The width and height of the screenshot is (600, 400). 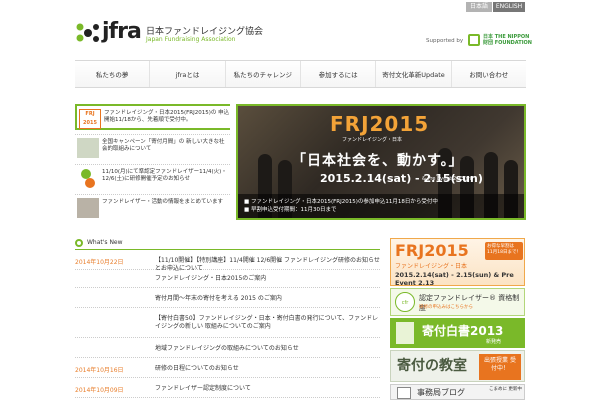 I want to click on cfr-banner: cfr 認定ファンドレイザー® 資格制度 研修の申込みはこちらから, so click(x=457, y=302).